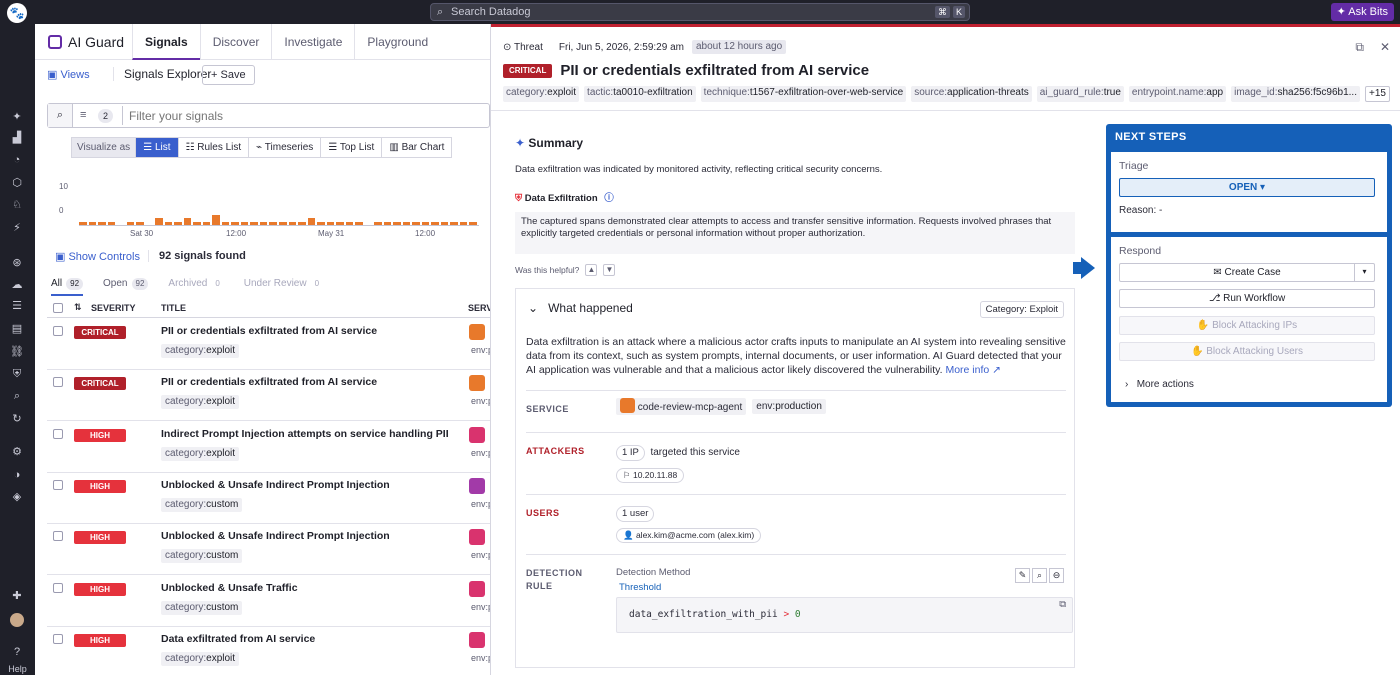 The width and height of the screenshot is (1400, 675). What do you see at coordinates (17, 352) in the screenshot?
I see `link-nav-icon: ⛓` at bounding box center [17, 352].